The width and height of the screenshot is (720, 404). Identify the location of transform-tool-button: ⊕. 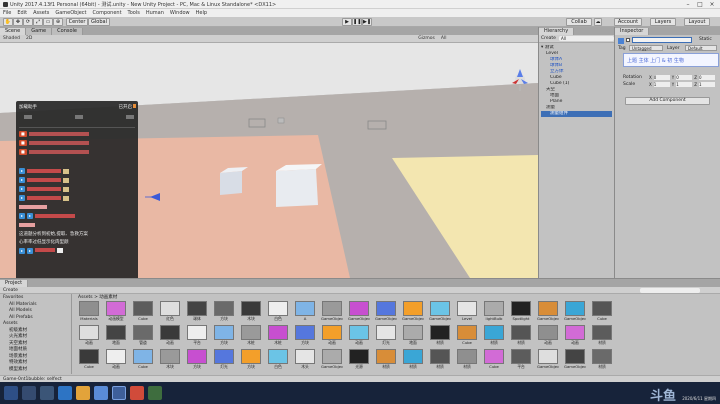
(58, 22).